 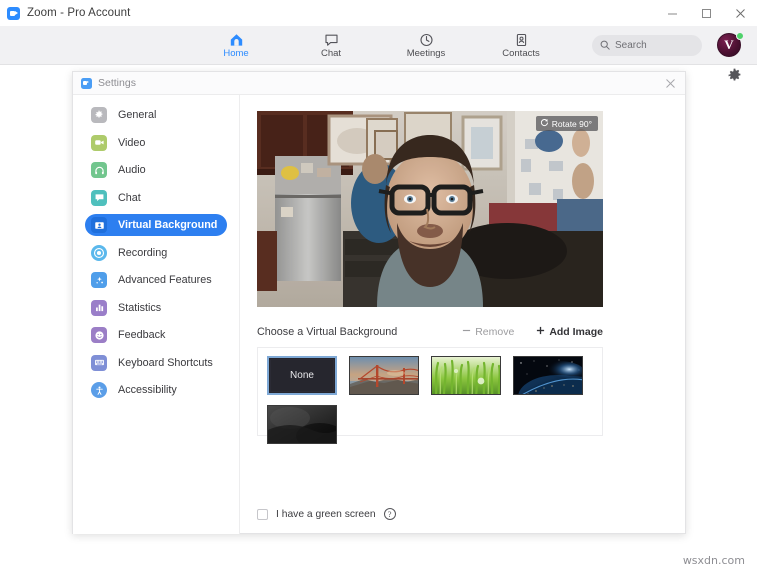 I want to click on titlebar-left: Zoom - Pro Account, so click(x=65, y=13).